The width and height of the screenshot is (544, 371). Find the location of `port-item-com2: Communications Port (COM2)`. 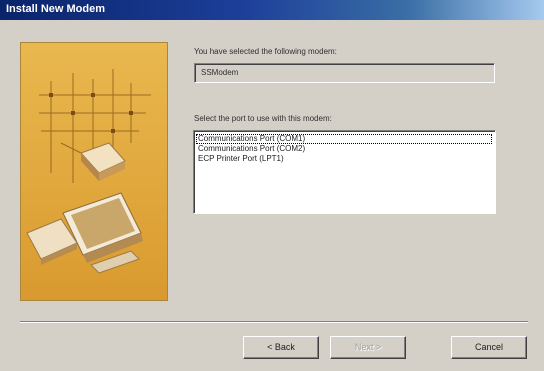

port-item-com2: Communications Port (COM2) is located at coordinates (345, 149).